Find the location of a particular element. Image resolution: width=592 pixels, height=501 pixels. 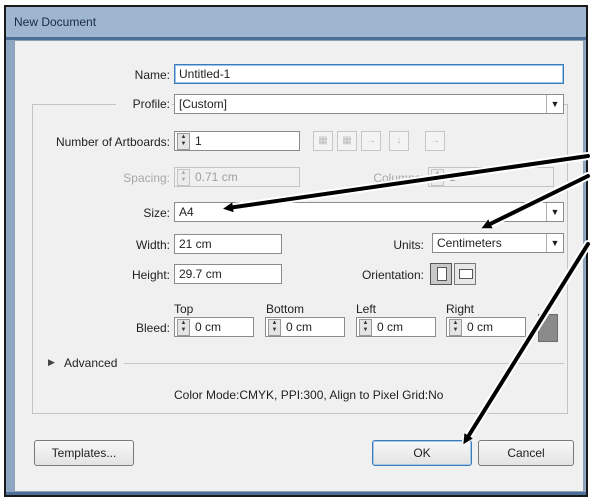

arrow-to-ok is located at coordinates (526, 343).